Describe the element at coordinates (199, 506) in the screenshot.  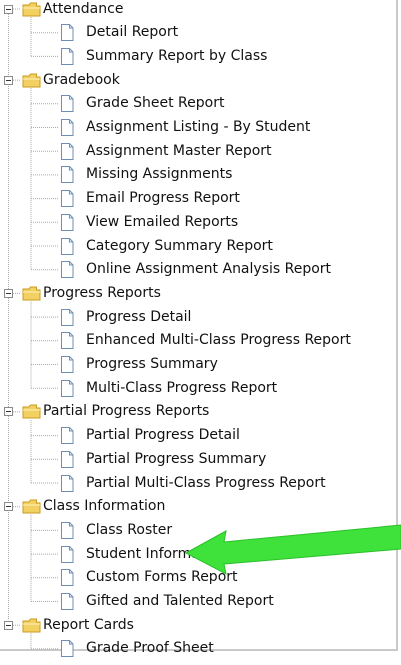
I see `category-class-information: Class Information` at that location.